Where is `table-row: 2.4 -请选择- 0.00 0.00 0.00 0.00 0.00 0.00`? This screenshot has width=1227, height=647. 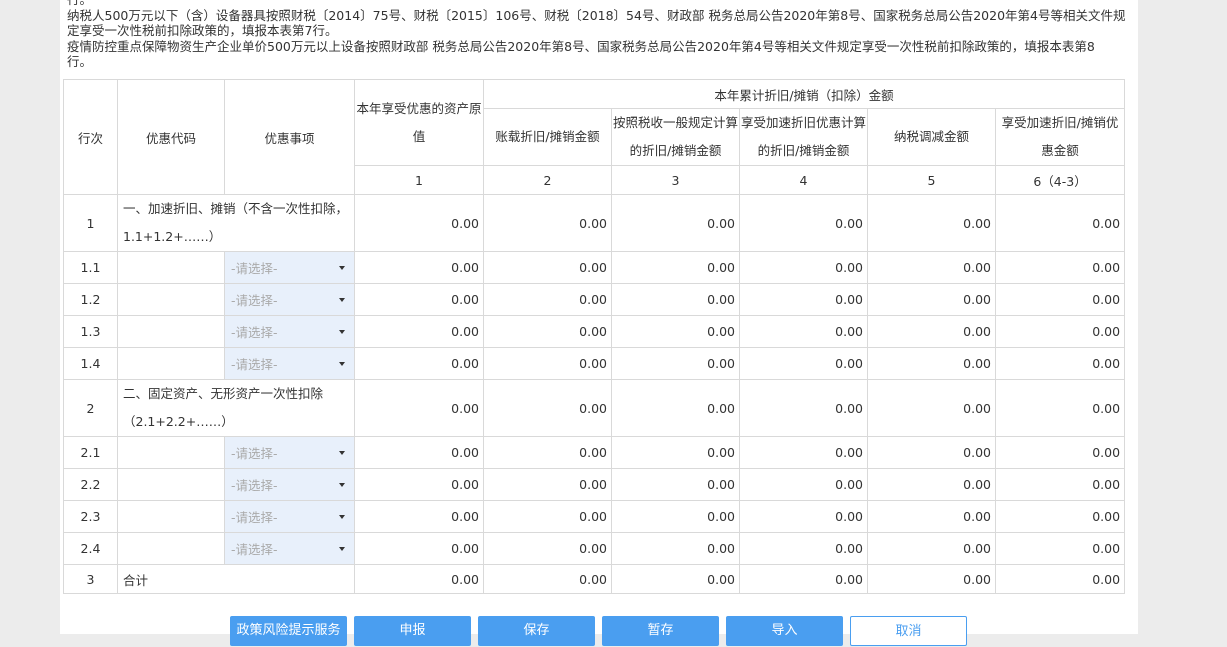 table-row: 2.4 -请选择- 0.00 0.00 0.00 0.00 0.00 0.00 is located at coordinates (594, 548).